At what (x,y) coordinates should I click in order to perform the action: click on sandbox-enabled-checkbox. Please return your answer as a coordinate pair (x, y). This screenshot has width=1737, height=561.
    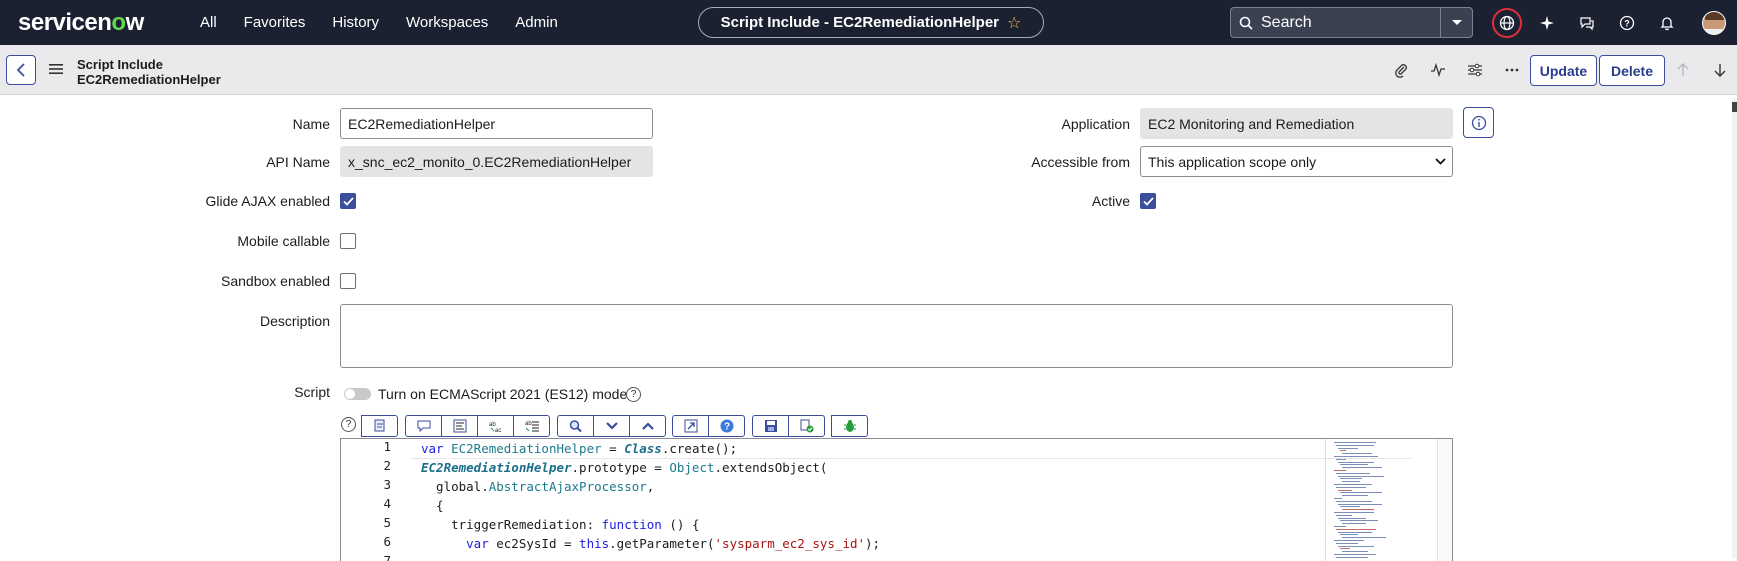
    Looking at the image, I should click on (348, 281).